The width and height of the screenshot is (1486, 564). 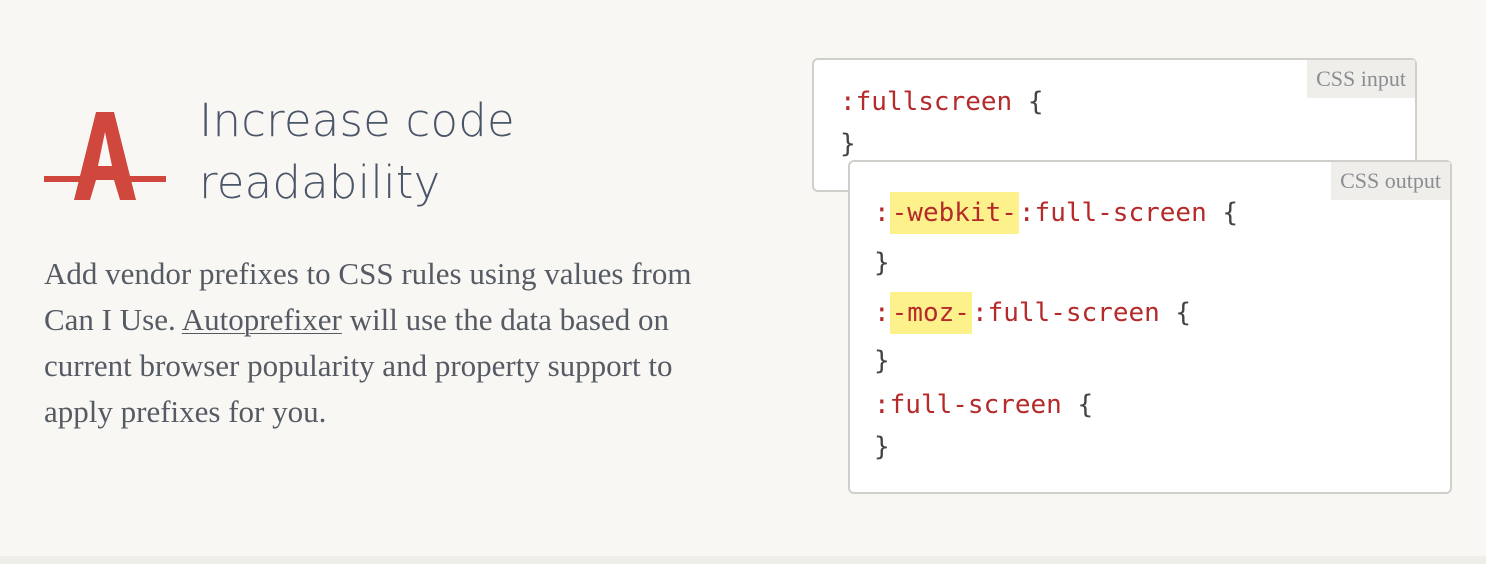 I want to click on output-rule-3-open-brace: {, so click(x=1077, y=405).